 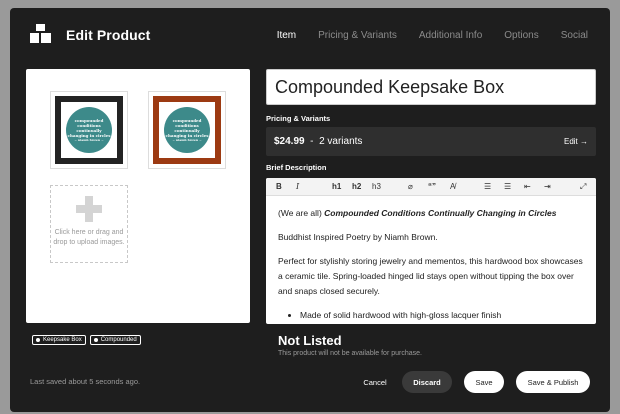 I want to click on tag-list: Keepsake Box Compounded, so click(x=86, y=340).